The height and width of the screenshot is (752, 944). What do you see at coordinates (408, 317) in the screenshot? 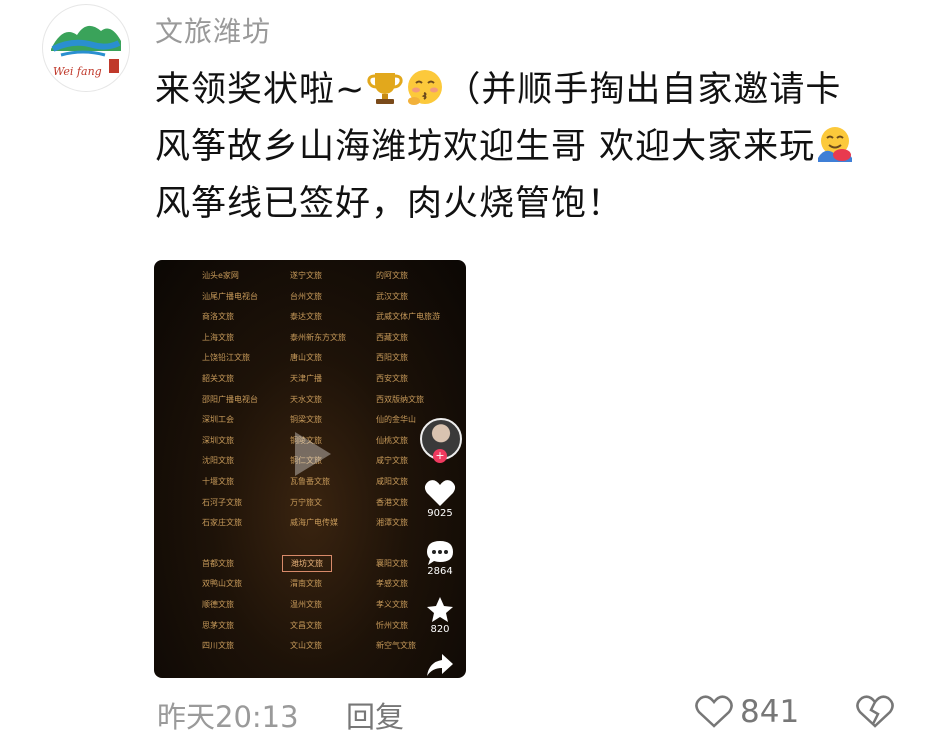
I see `video-grid-cell: 武威文体广电旅游` at bounding box center [408, 317].